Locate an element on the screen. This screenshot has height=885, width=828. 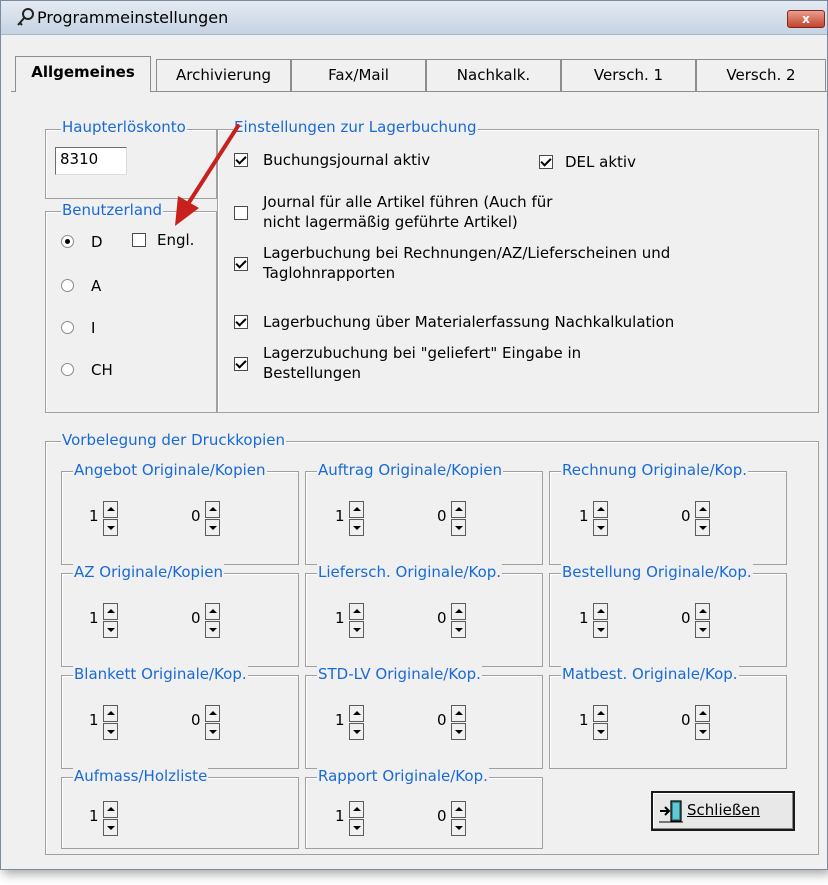
materialerfassung-checkbox is located at coordinates (241, 322).